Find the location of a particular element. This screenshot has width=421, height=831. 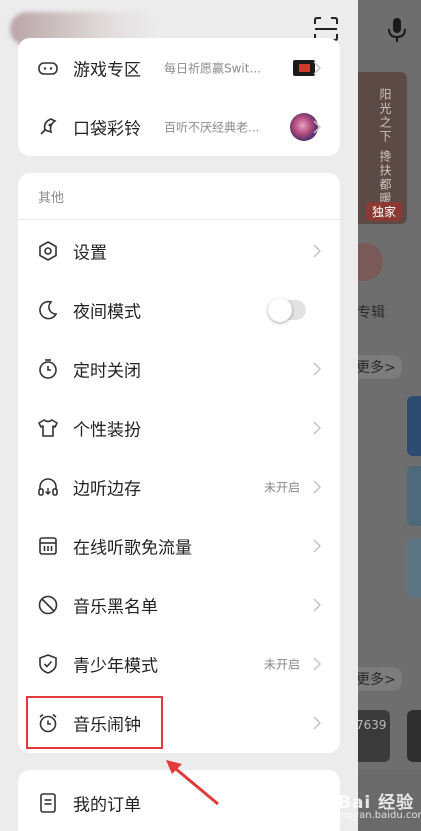

menu-item-settings: 设置 is located at coordinates (179, 250).